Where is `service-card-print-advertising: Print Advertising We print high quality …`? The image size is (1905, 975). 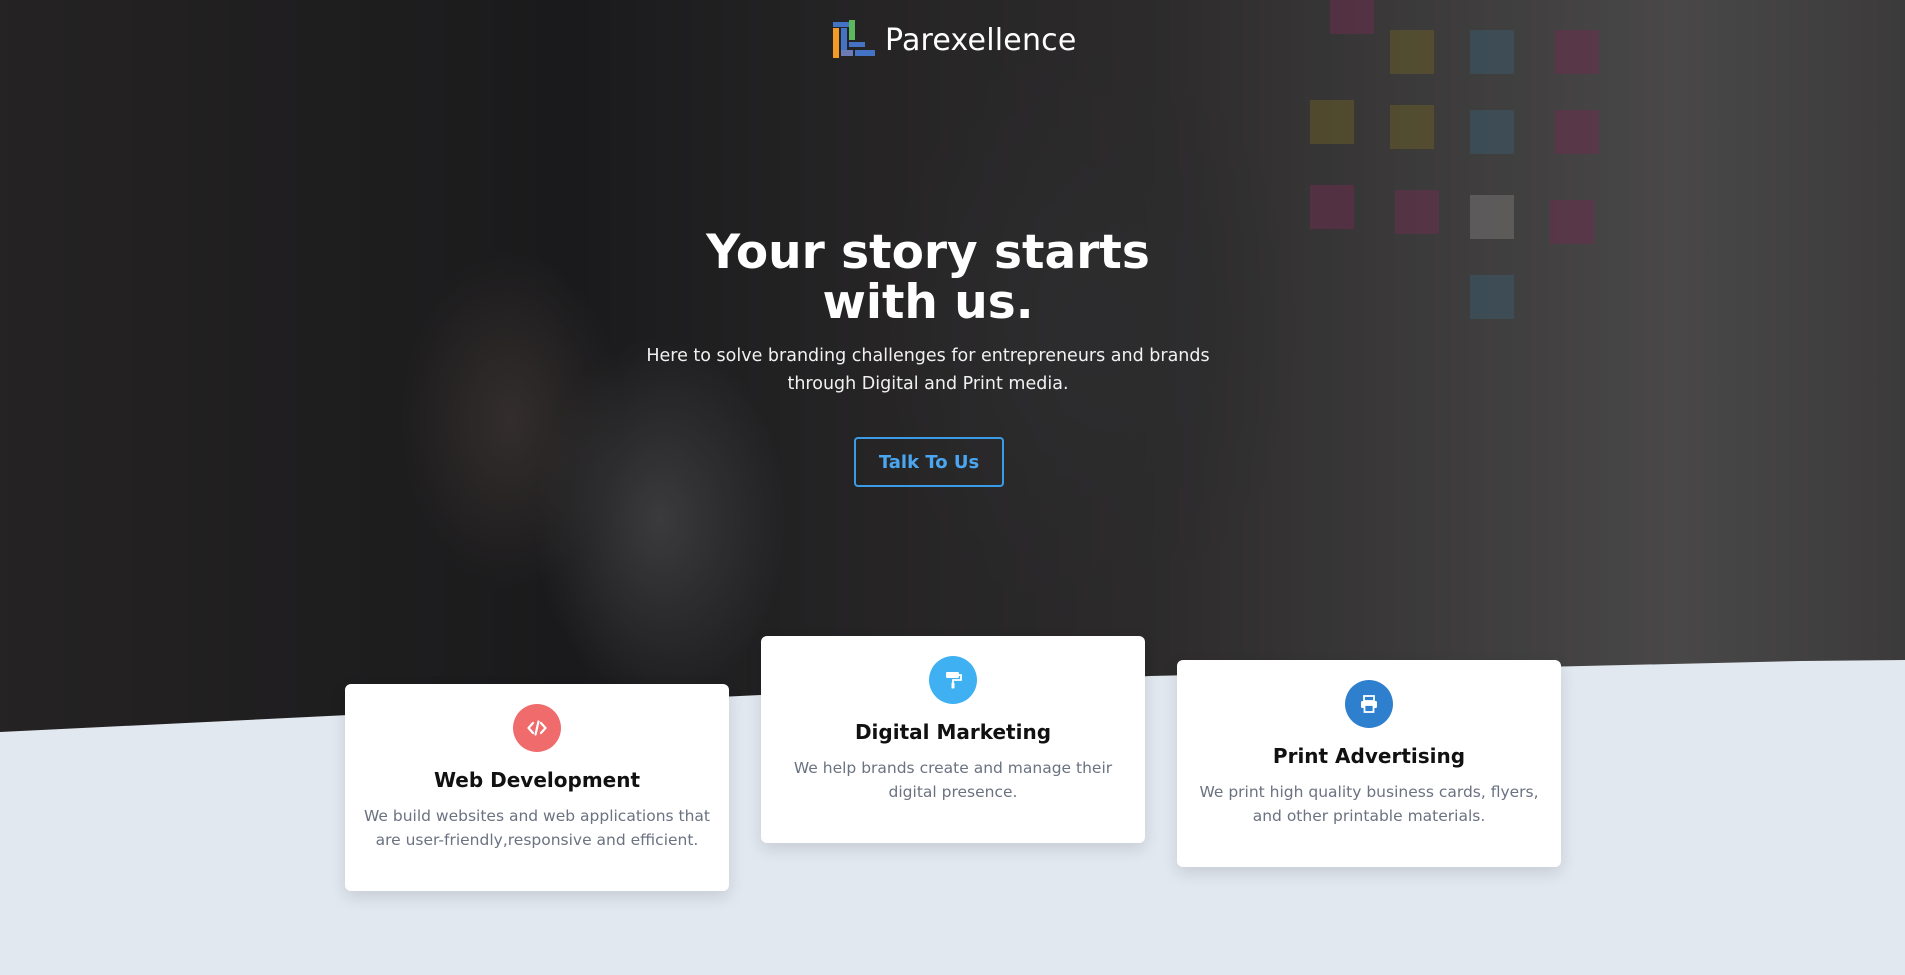
service-card-print-advertising: Print Advertising We print high quality … is located at coordinates (1369, 763).